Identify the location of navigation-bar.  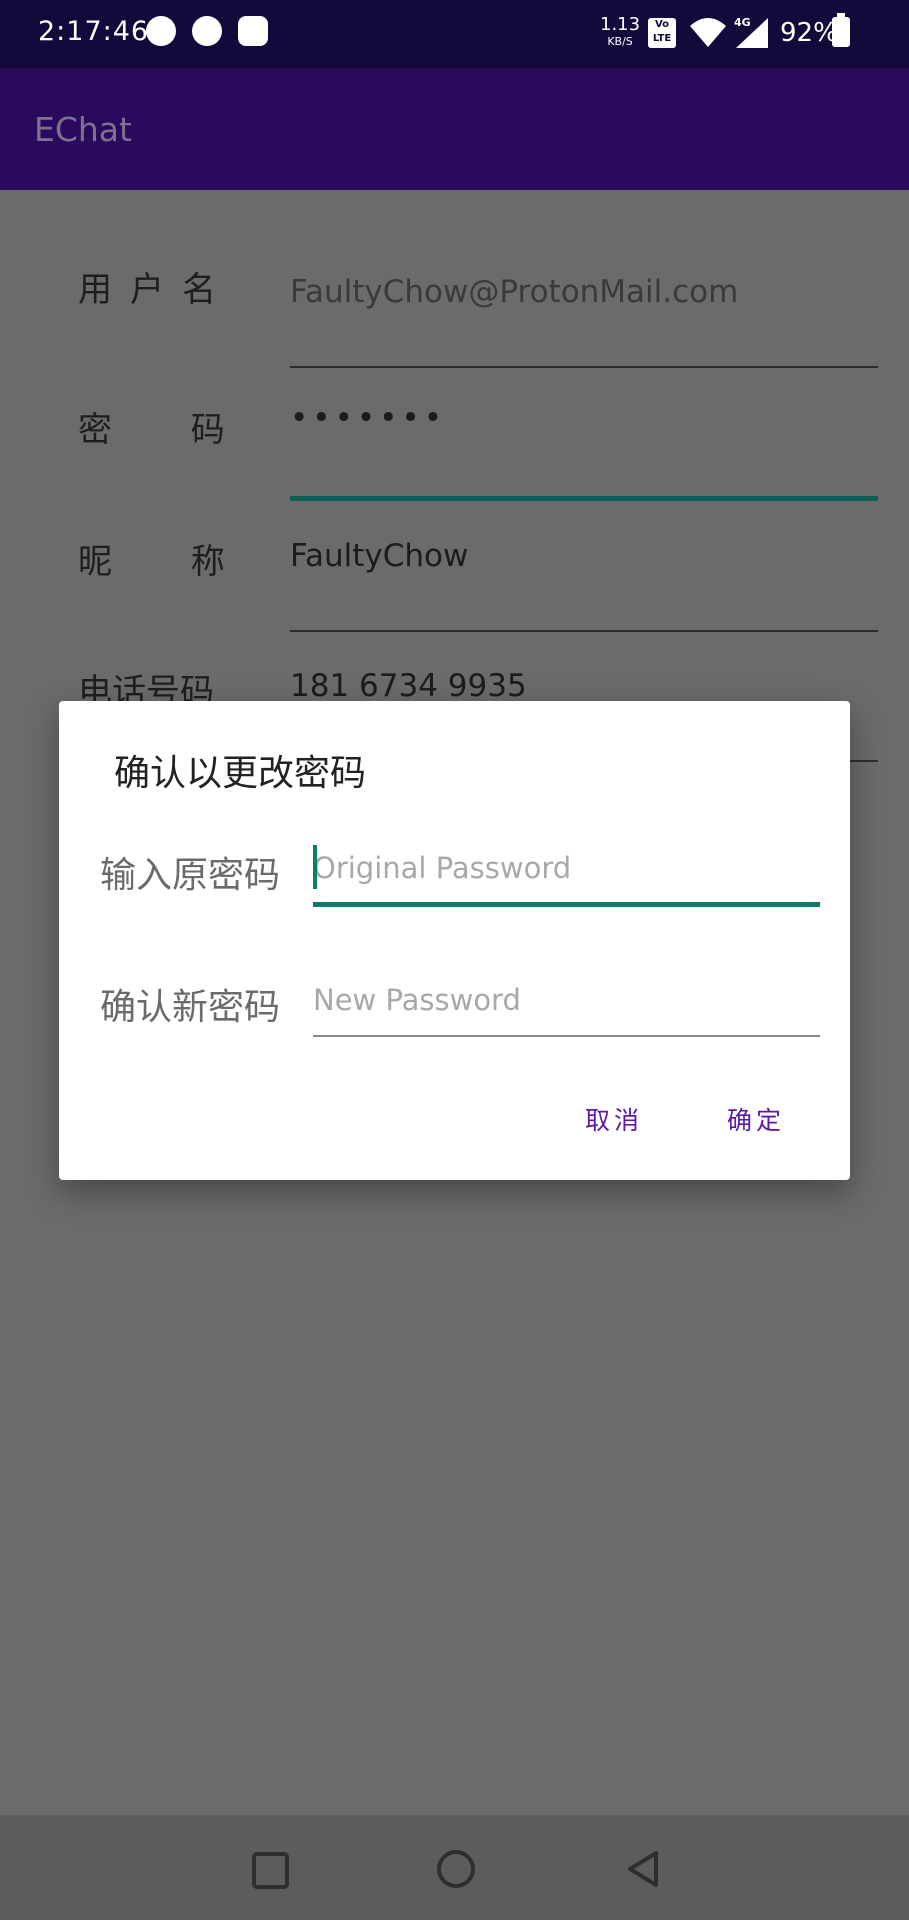
(454, 1867).